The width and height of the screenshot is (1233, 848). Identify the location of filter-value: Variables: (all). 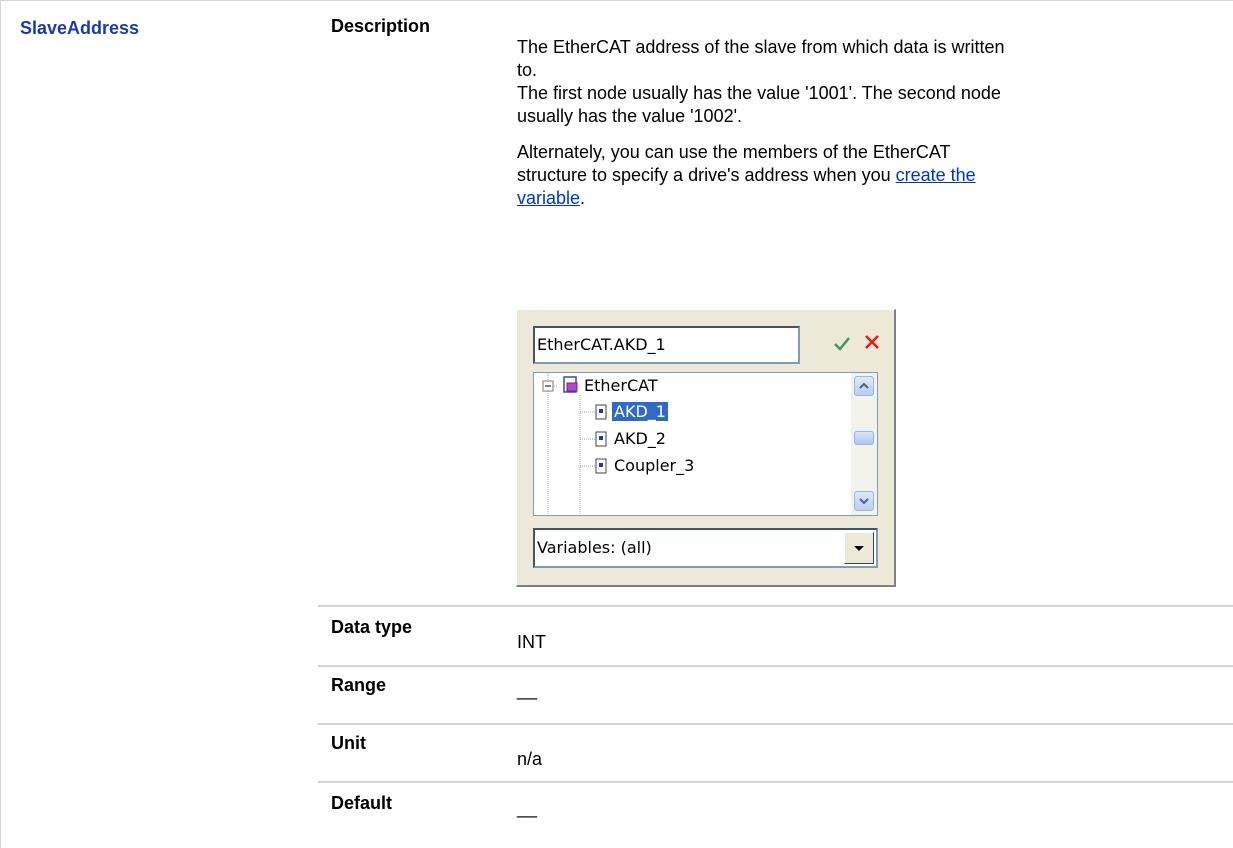
(594, 547).